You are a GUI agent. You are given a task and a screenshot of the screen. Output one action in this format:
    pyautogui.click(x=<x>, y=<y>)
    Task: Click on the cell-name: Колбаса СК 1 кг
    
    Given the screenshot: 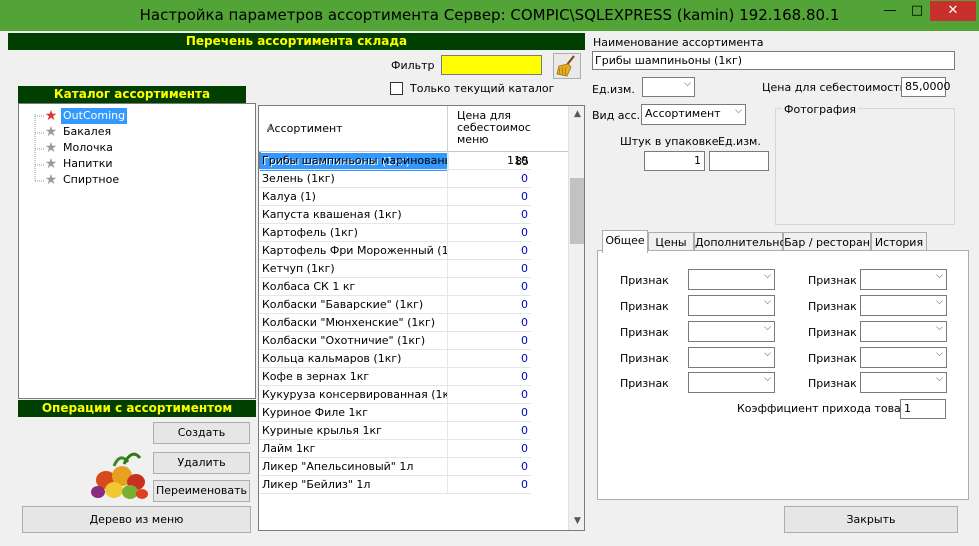 What is the action you would take?
    pyautogui.click(x=353, y=287)
    